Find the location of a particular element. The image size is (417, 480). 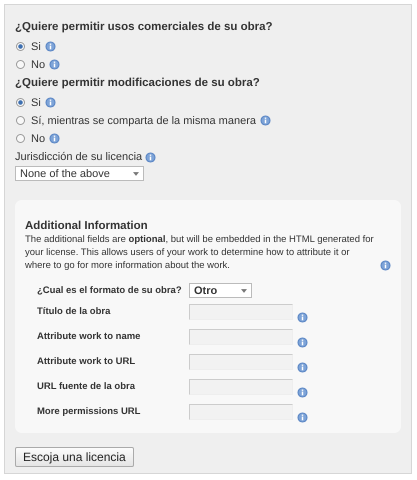

field-label: Attribute work to name is located at coordinates (89, 336).